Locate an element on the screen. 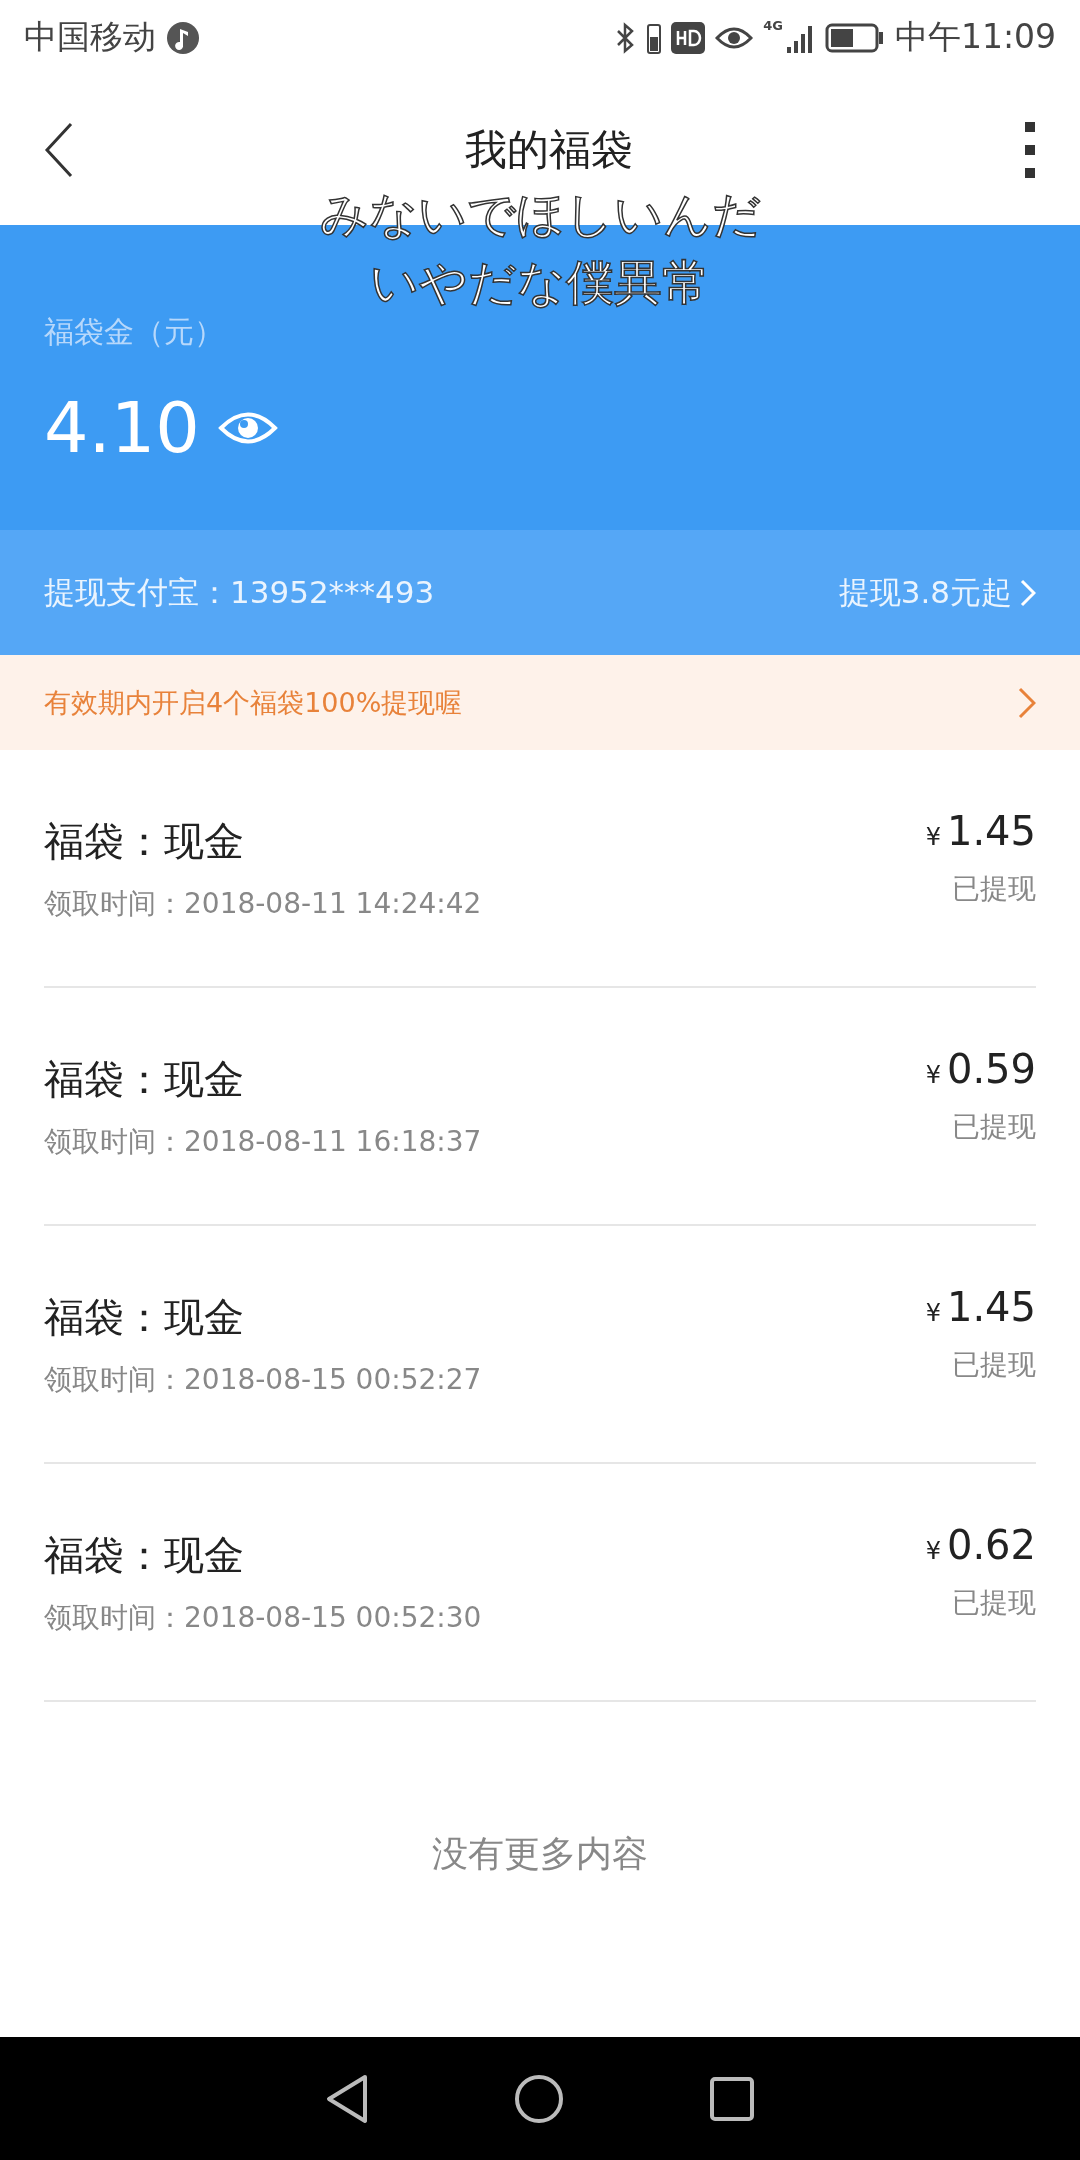 This screenshot has width=1080, height=2160. record-time: 领取时间：2018-08-15 00:52:27 is located at coordinates (263, 1379).